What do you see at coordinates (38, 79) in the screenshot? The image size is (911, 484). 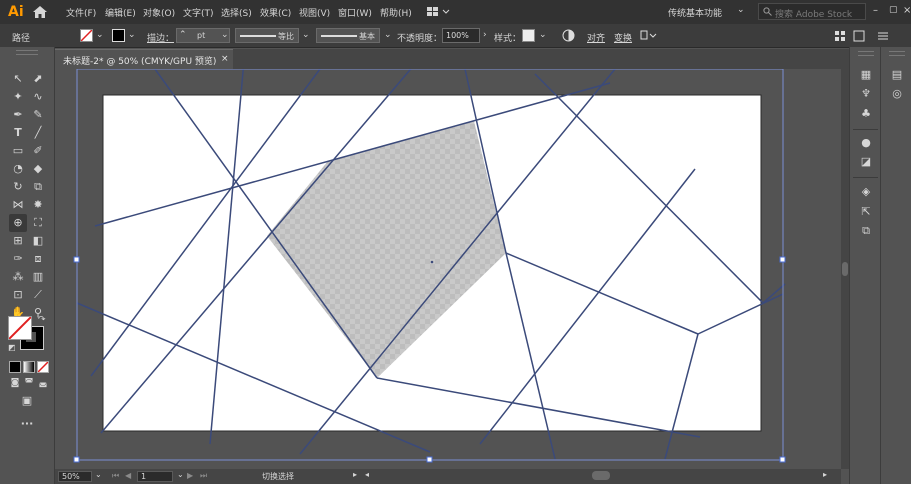 I see `direct-selection-tool-icon: ⬈` at bounding box center [38, 79].